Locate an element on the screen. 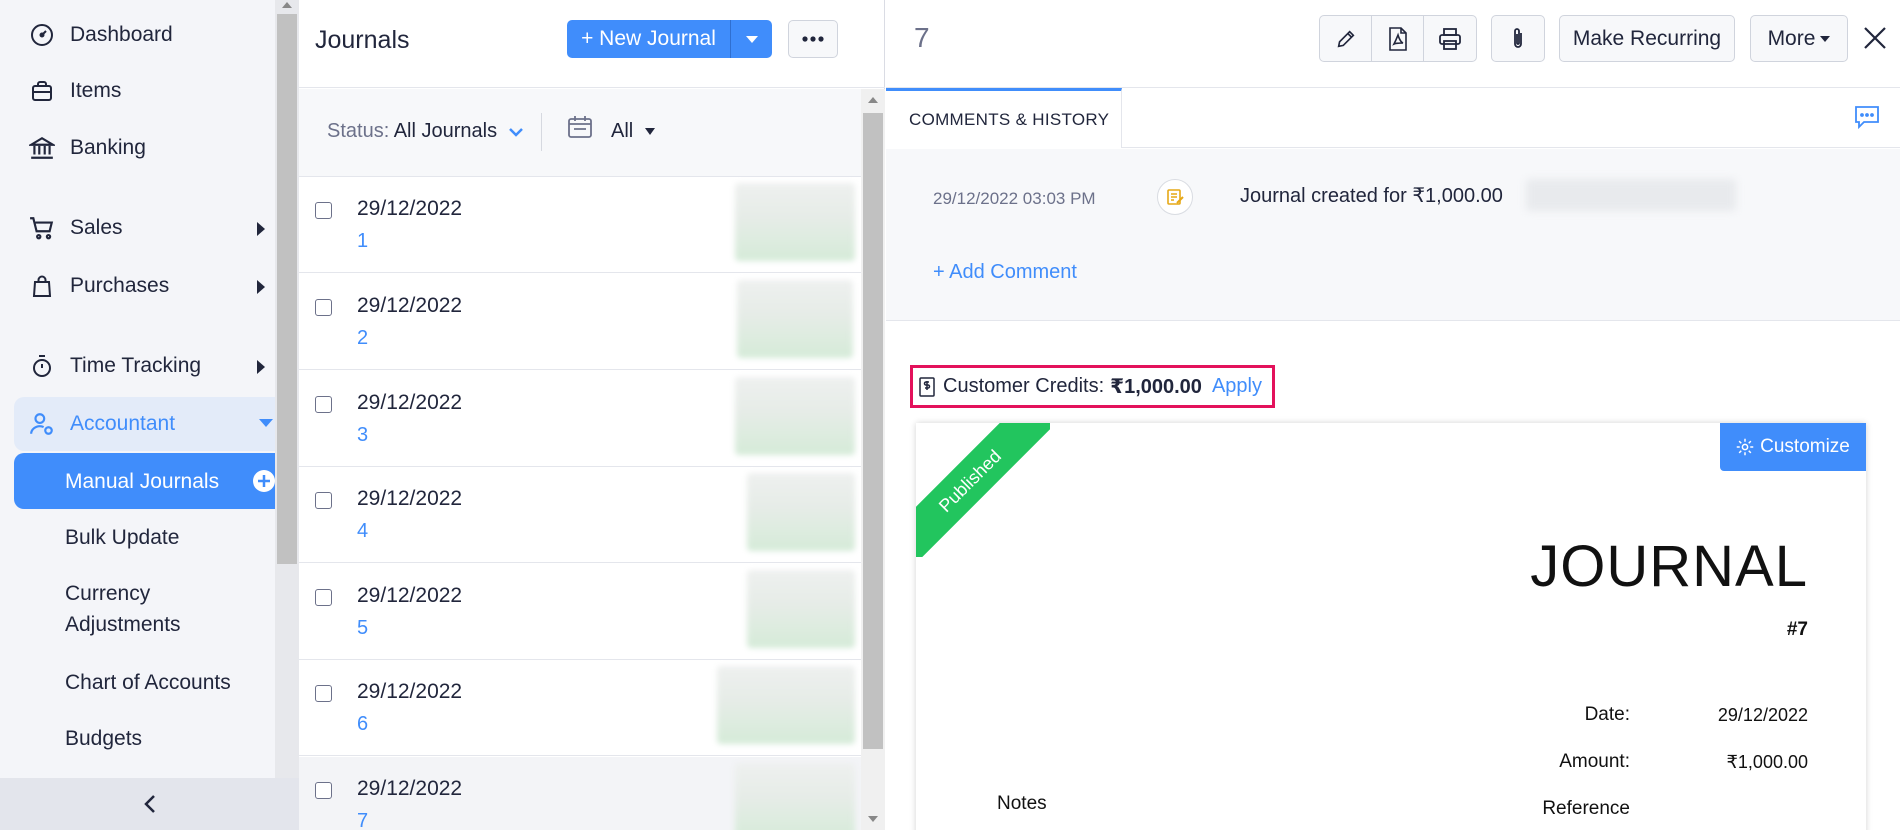 Image resolution: width=1900 pixels, height=830 pixels. status-filter: Status: All Journals is located at coordinates (425, 131).